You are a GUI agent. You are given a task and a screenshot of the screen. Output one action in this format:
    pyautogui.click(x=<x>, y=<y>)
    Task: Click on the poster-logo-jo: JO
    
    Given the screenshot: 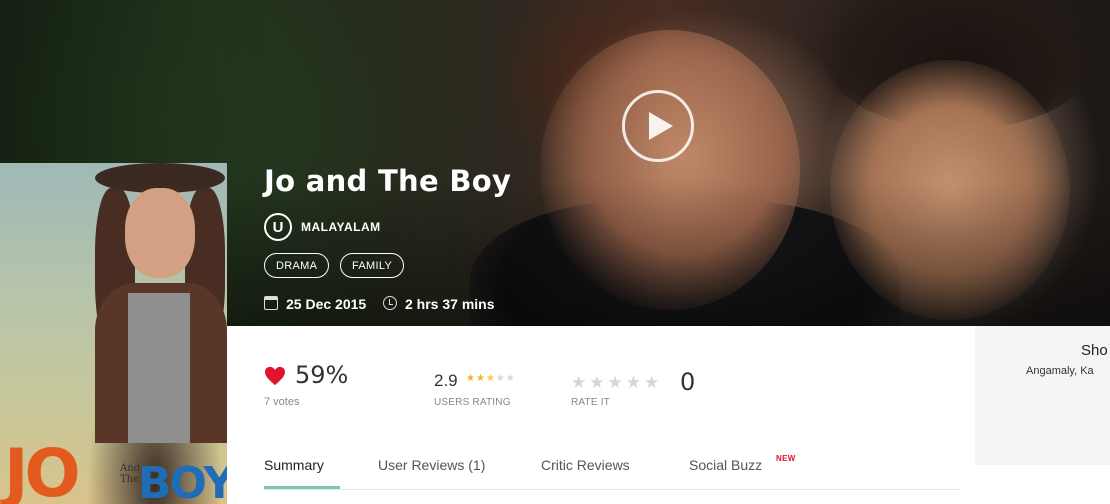 What is the action you would take?
    pyautogui.click(x=42, y=469)
    